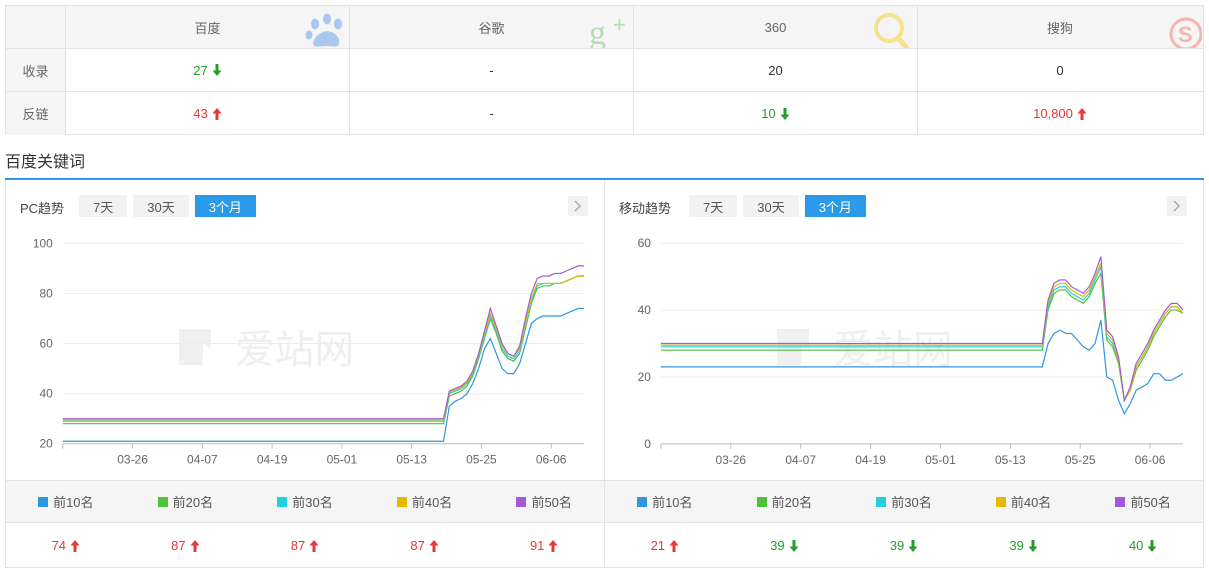  What do you see at coordinates (207, 113) in the screenshot?
I see `baidu-fanlian-value: 43` at bounding box center [207, 113].